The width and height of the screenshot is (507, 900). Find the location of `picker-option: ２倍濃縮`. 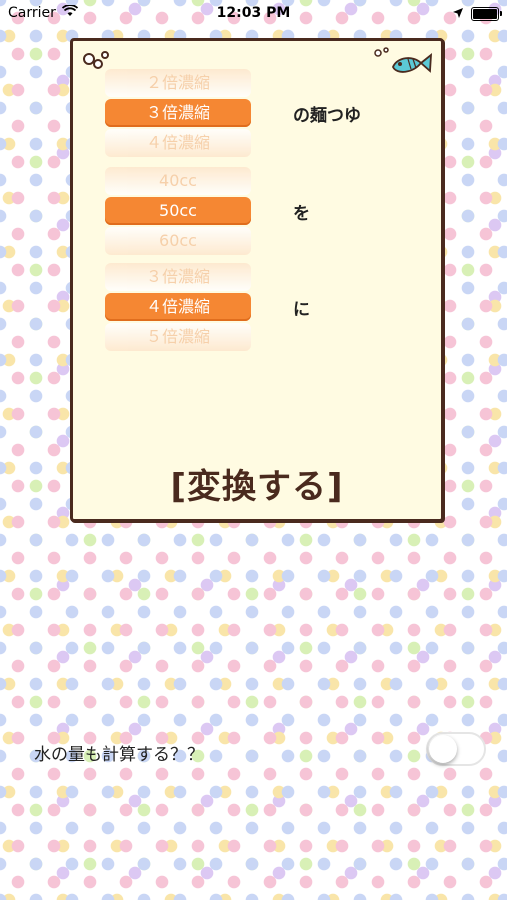

picker-option: ２倍濃縮 is located at coordinates (178, 83).